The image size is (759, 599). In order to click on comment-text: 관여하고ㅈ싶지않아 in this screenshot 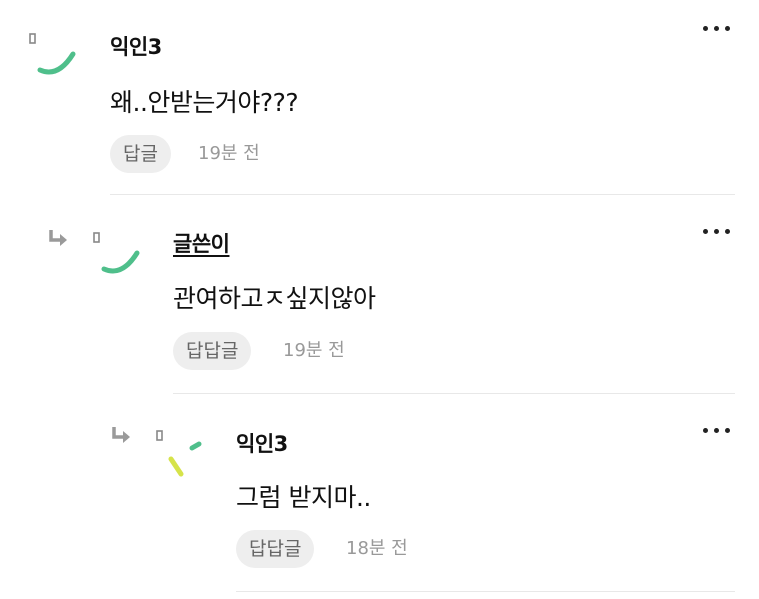, I will do `click(274, 298)`.